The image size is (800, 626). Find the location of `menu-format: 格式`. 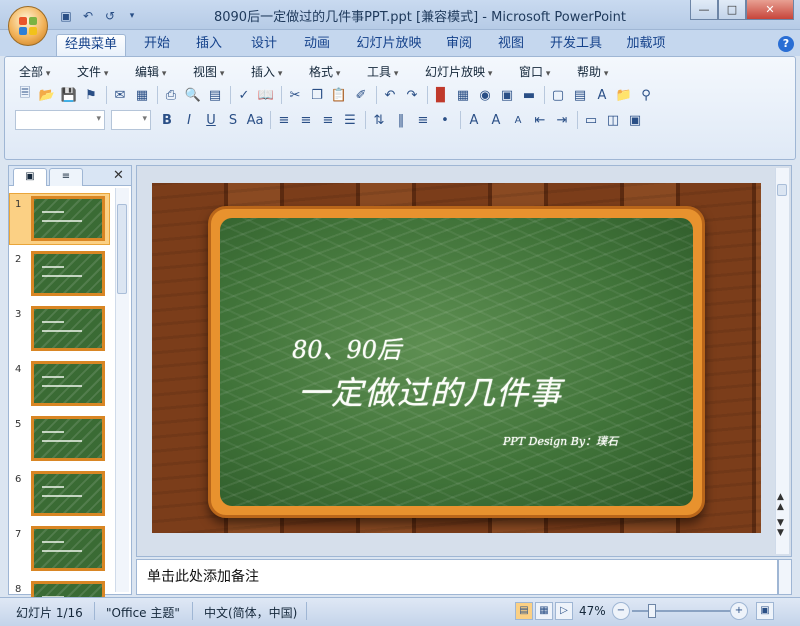

menu-format: 格式 is located at coordinates (324, 71).